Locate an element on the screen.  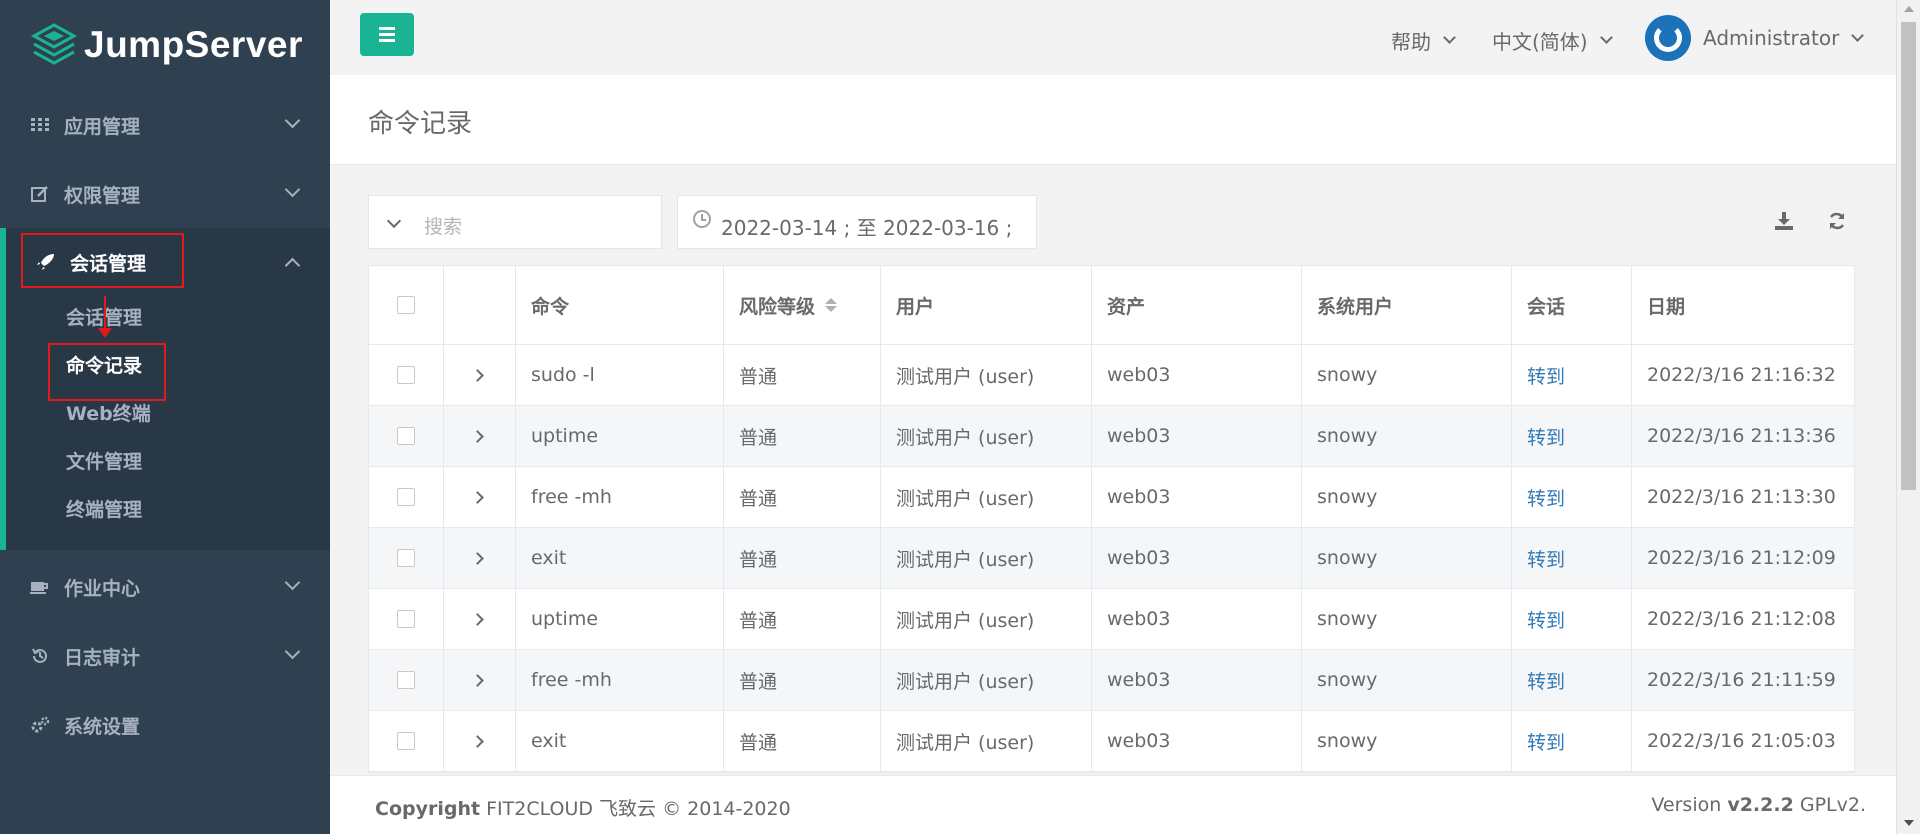
header-risk: 风险等级 is located at coordinates (801, 305).